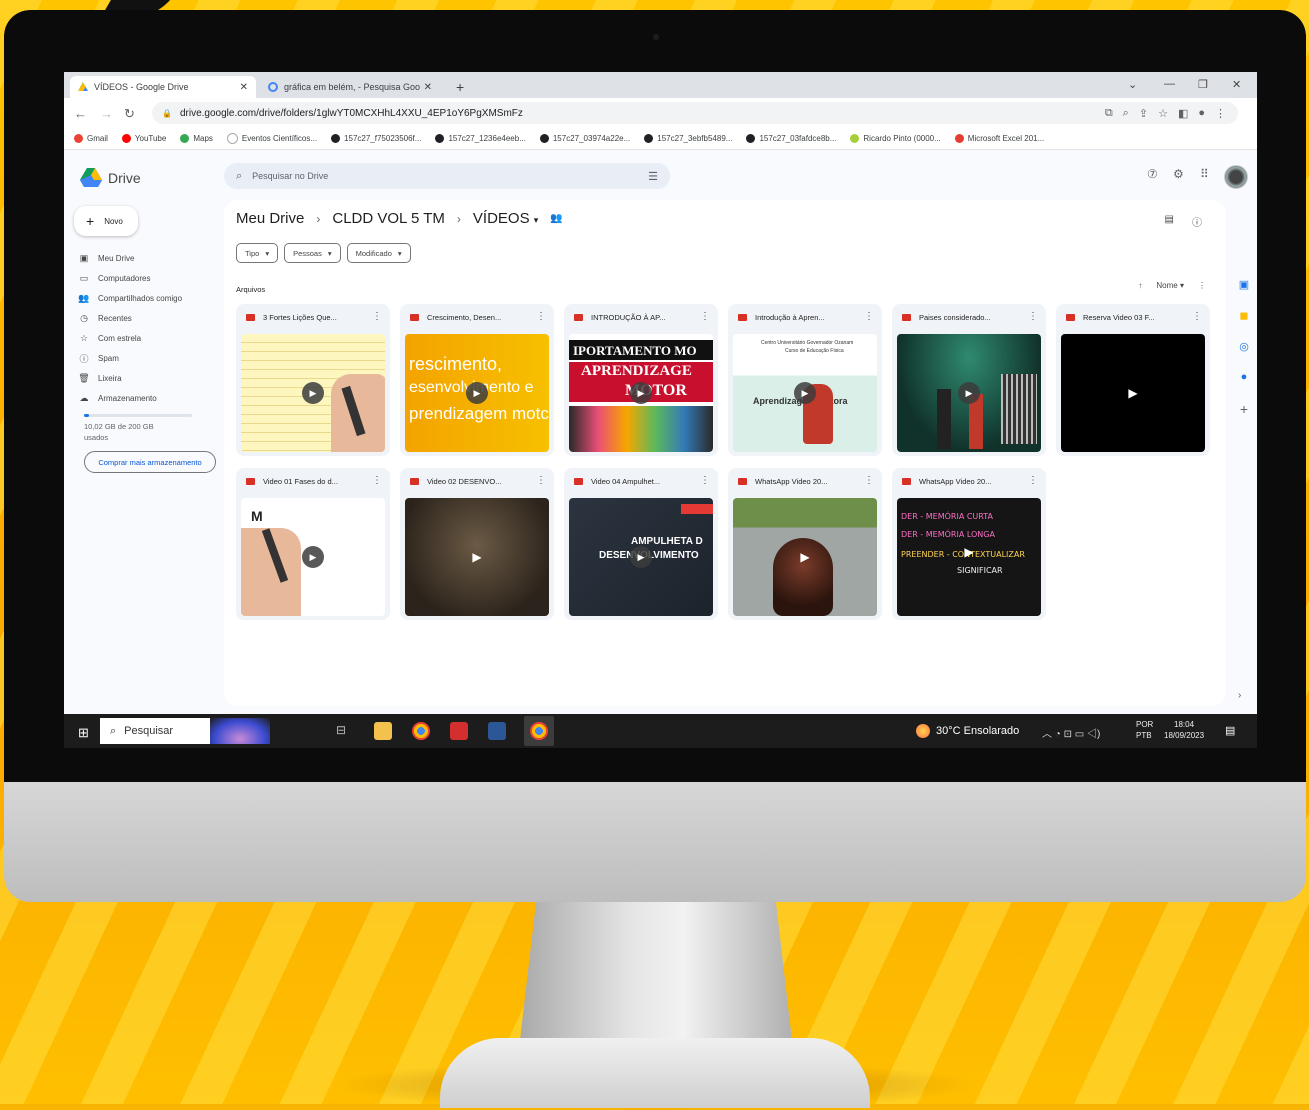 This screenshot has height=1110, width=1309. What do you see at coordinates (1201, 113) in the screenshot?
I see `profile-icon: ●` at bounding box center [1201, 113].